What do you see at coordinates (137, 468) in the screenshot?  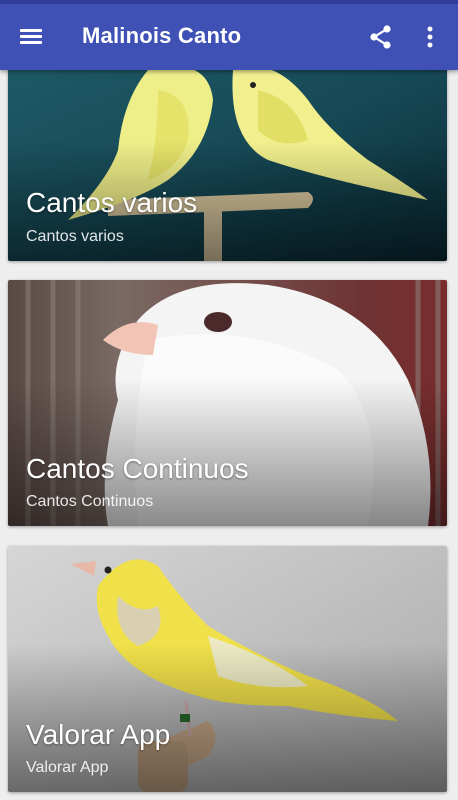 I see `card-title: Cantos Continuos` at bounding box center [137, 468].